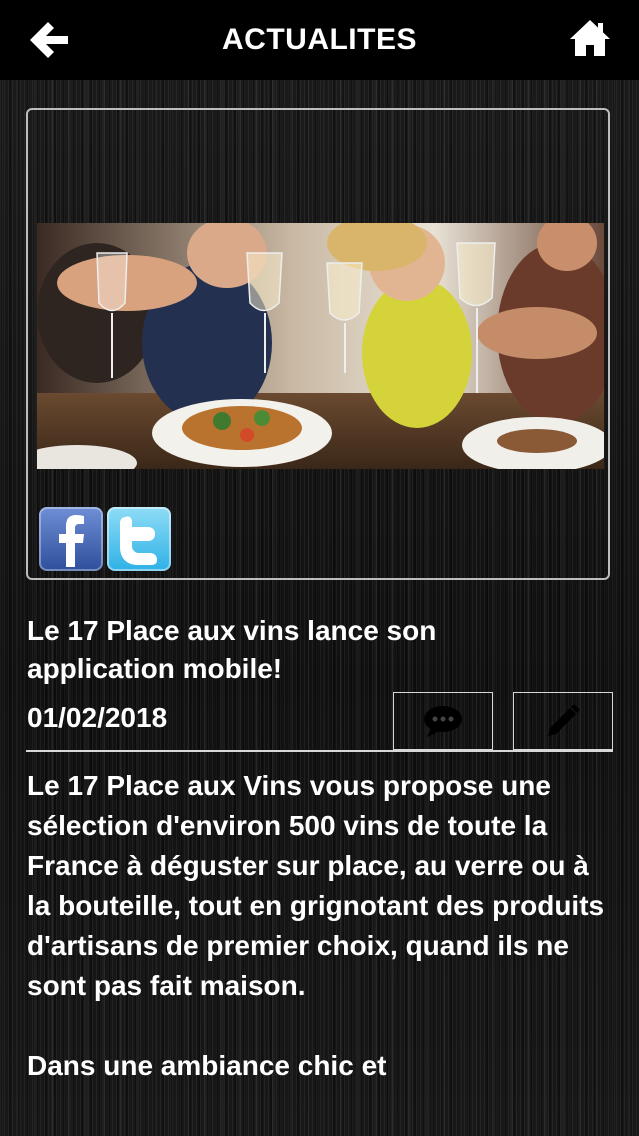 The image size is (639, 1136). I want to click on home-icon, so click(590, 38).